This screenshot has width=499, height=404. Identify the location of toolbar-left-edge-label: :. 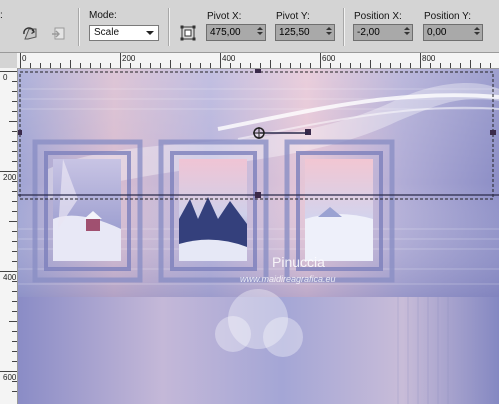
(1, 15).